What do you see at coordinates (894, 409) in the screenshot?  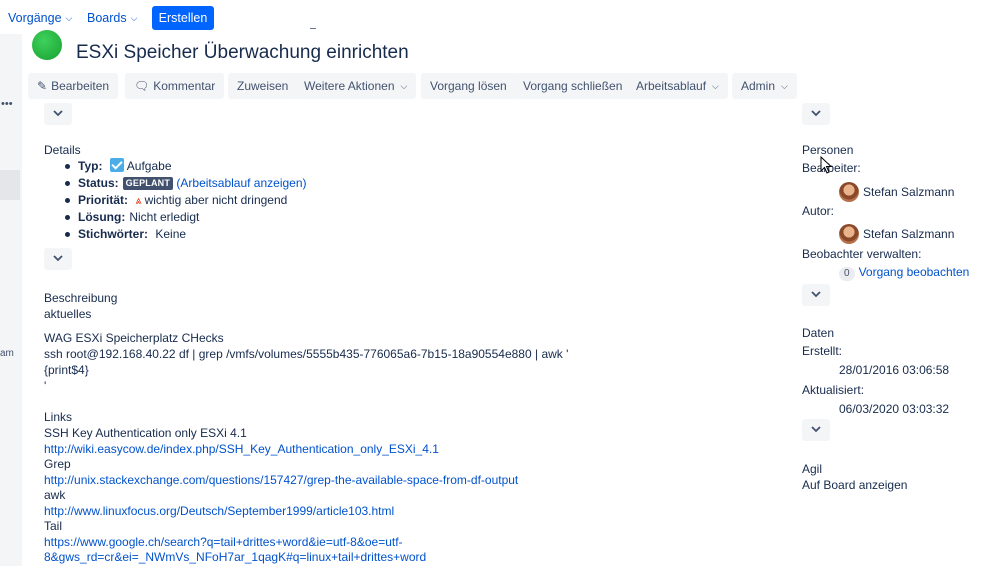 I see `updated-value: 06/03/2020 03:03:32` at bounding box center [894, 409].